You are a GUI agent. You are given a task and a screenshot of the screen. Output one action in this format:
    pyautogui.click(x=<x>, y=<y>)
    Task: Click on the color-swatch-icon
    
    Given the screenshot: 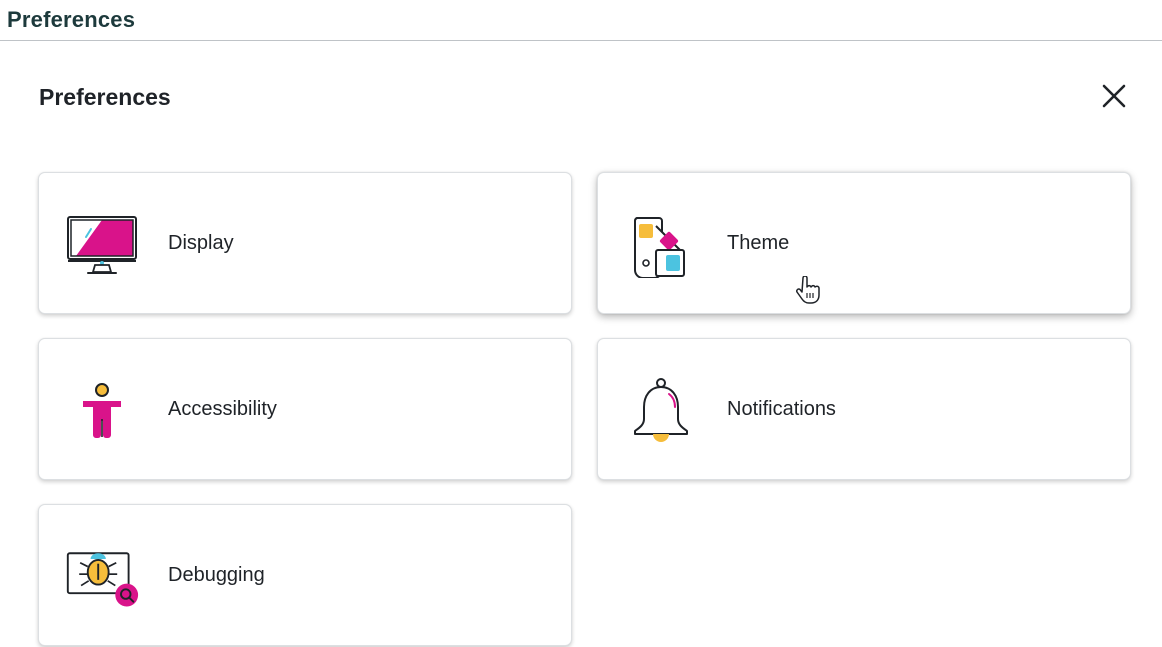 What is the action you would take?
    pyautogui.click(x=661, y=245)
    